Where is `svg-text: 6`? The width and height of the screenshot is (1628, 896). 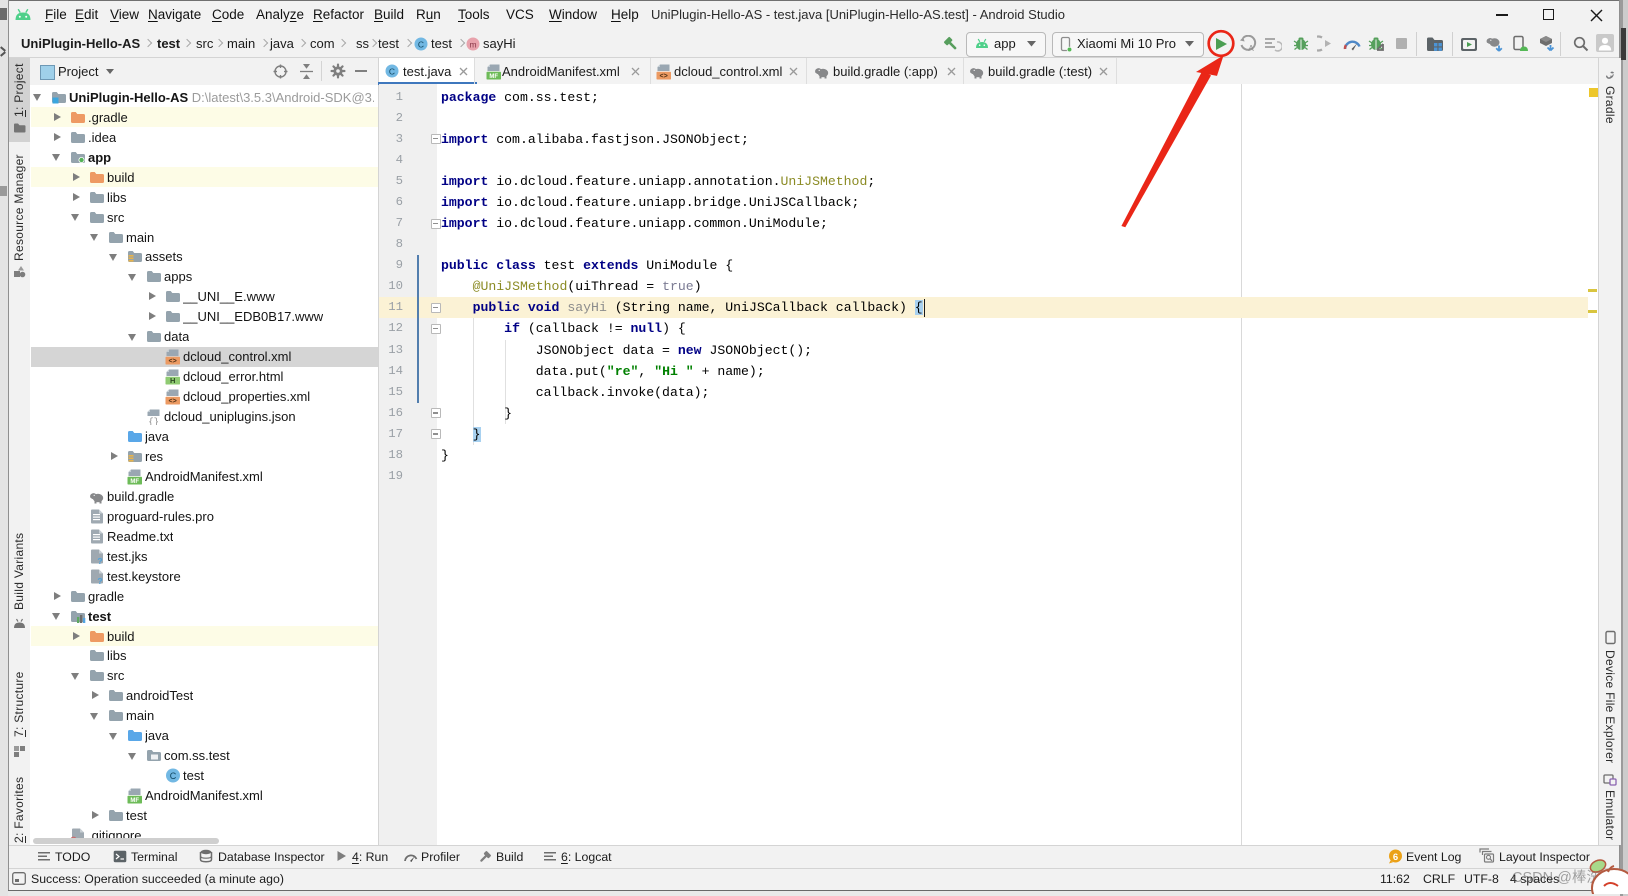 svg-text: 6 is located at coordinates (1395, 857).